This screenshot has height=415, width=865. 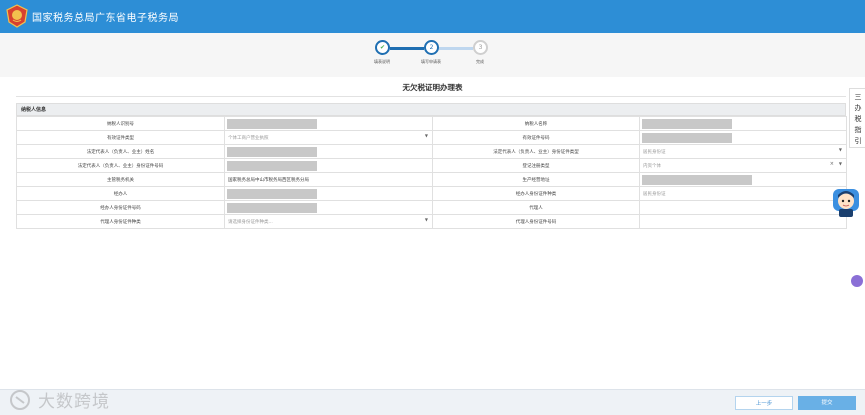 I want to click on divider, so click(x=431, y=96).